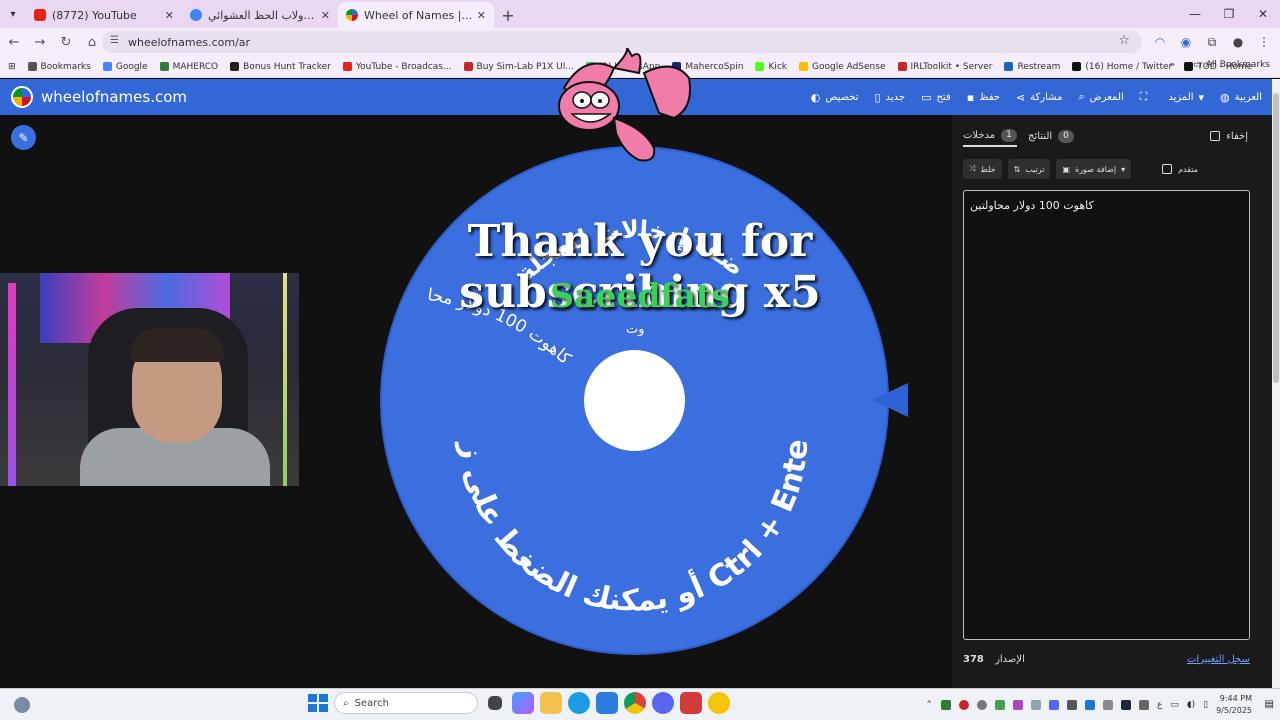 Image resolution: width=1280 pixels, height=720 pixels. I want to click on app-tray-icon, so click(981, 705).